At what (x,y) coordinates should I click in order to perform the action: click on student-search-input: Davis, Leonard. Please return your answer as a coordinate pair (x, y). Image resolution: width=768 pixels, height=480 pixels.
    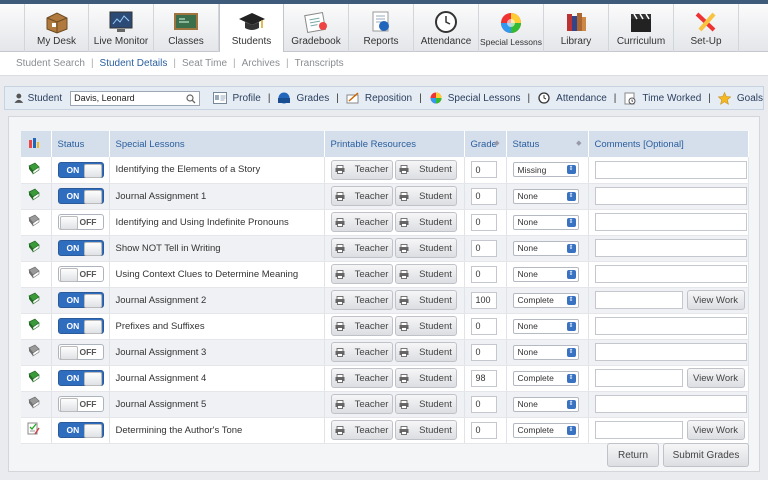
    Looking at the image, I should click on (135, 98).